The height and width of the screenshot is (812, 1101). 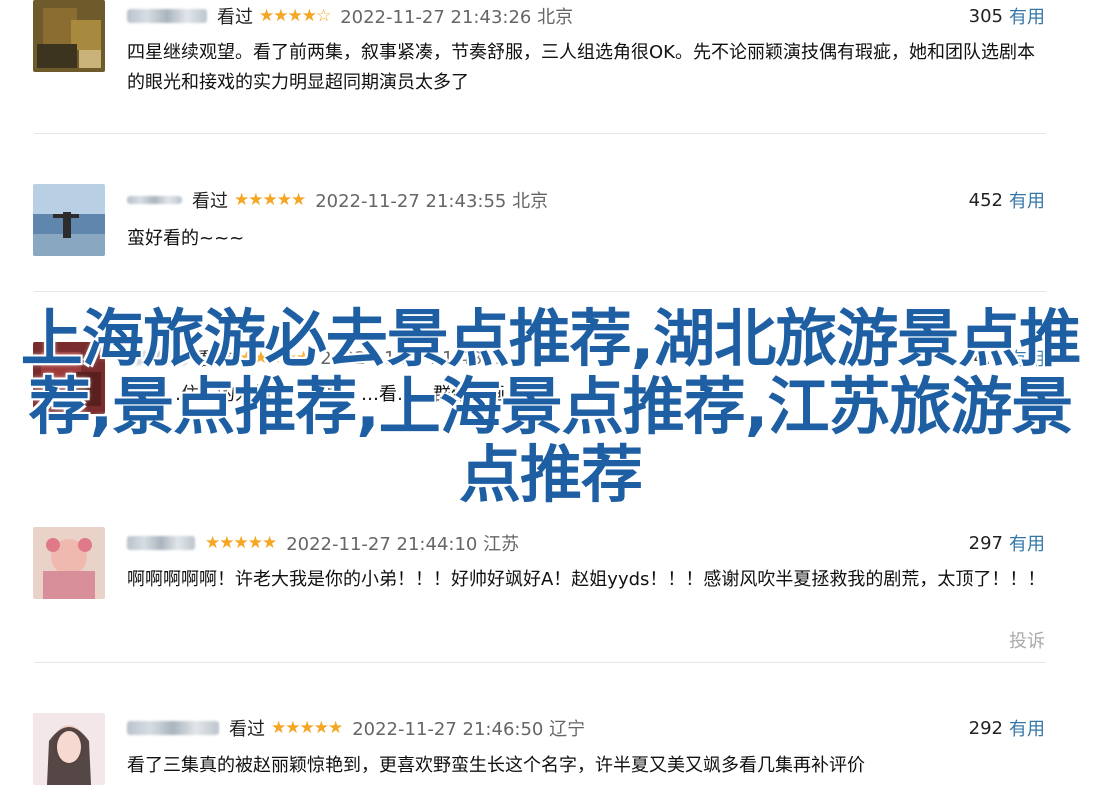 What do you see at coordinates (432, 201) in the screenshot?
I see `comment-time: 2022-11-27 21:43:55 北京` at bounding box center [432, 201].